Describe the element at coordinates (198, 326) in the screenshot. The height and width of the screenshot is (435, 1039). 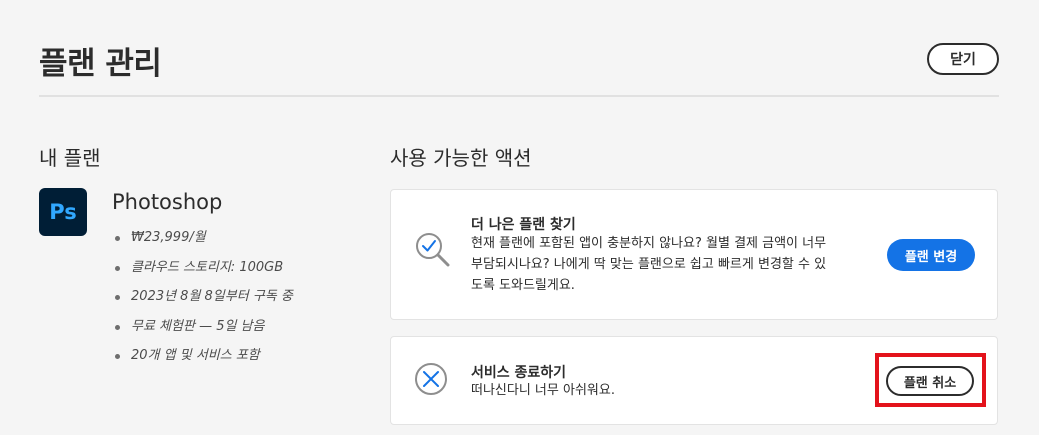
I see `plan-detail-text: 무료 체험판 — 5일 남음` at that location.